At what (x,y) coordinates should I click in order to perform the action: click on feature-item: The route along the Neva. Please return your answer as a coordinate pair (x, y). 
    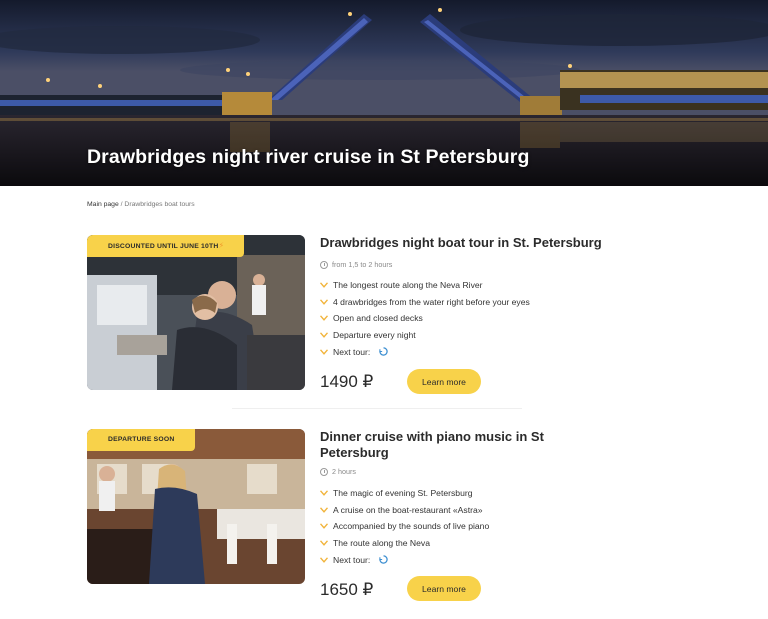
    Looking at the image, I should click on (404, 543).